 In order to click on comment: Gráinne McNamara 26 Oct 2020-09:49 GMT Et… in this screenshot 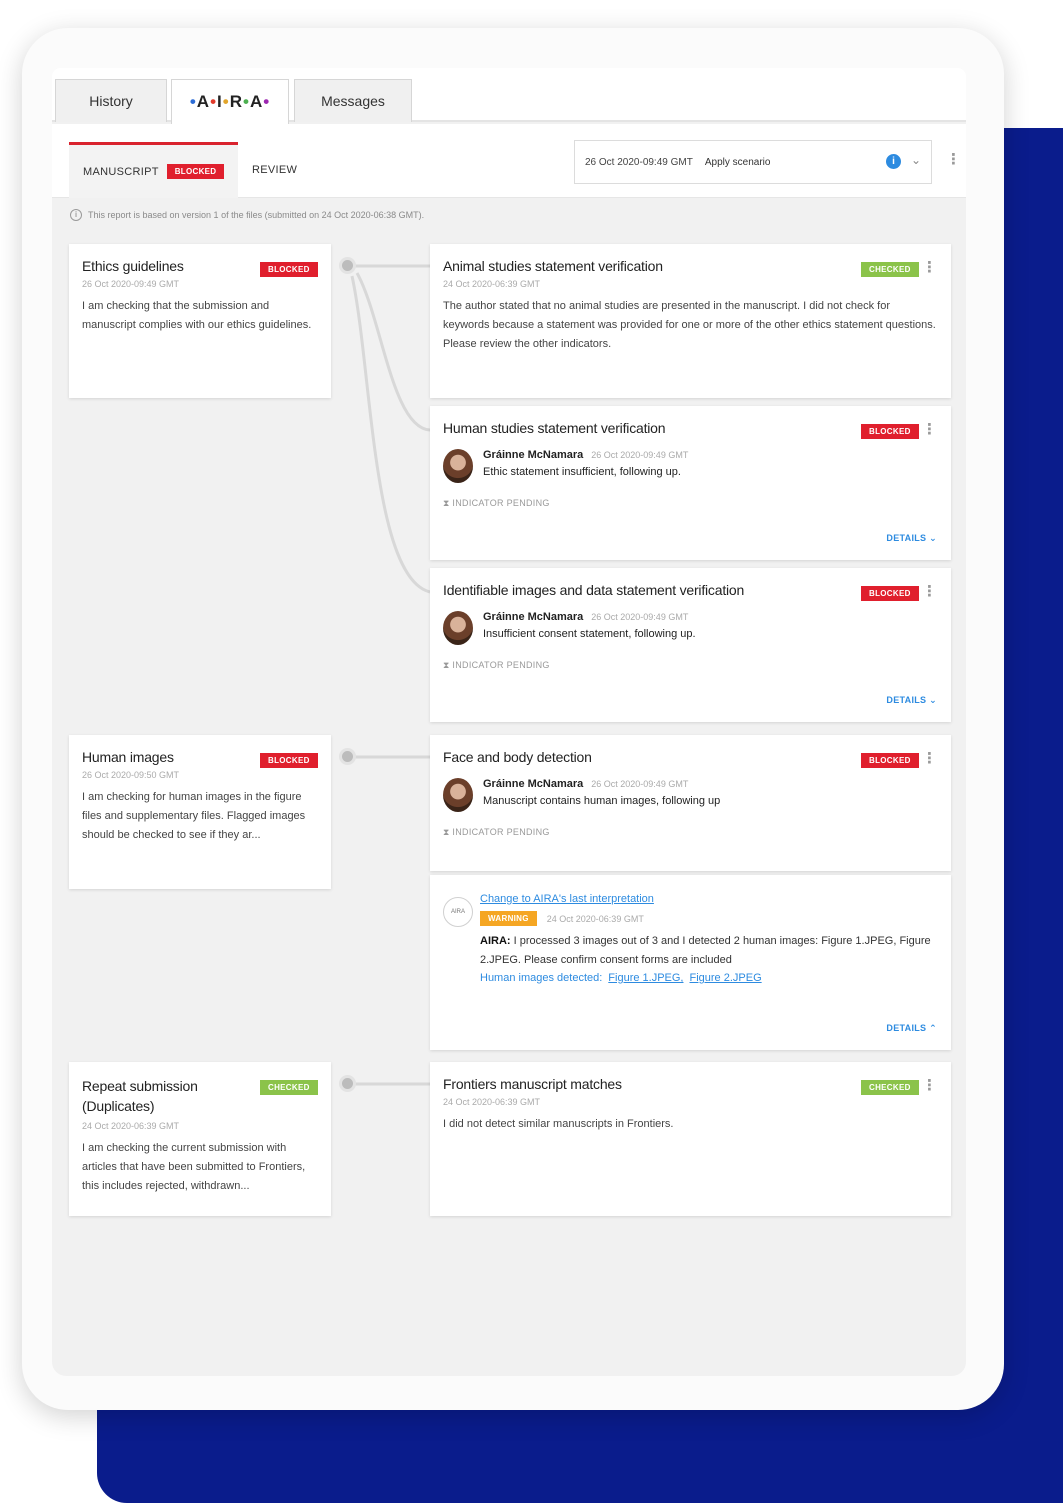, I will do `click(690, 466)`.